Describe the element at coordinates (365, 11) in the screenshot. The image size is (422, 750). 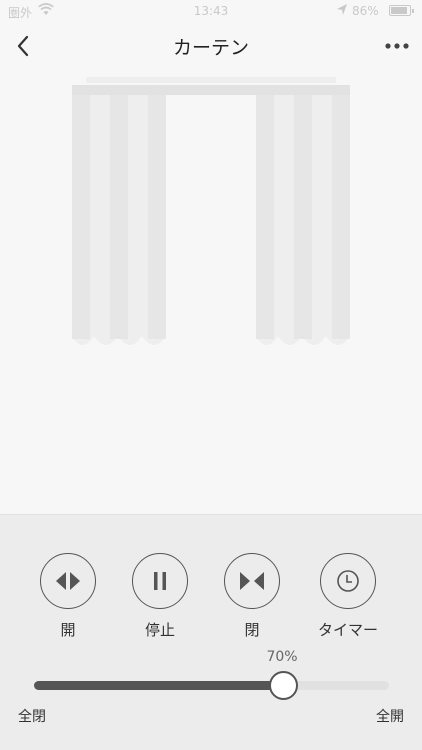
I see `battery-percent: 86%` at that location.